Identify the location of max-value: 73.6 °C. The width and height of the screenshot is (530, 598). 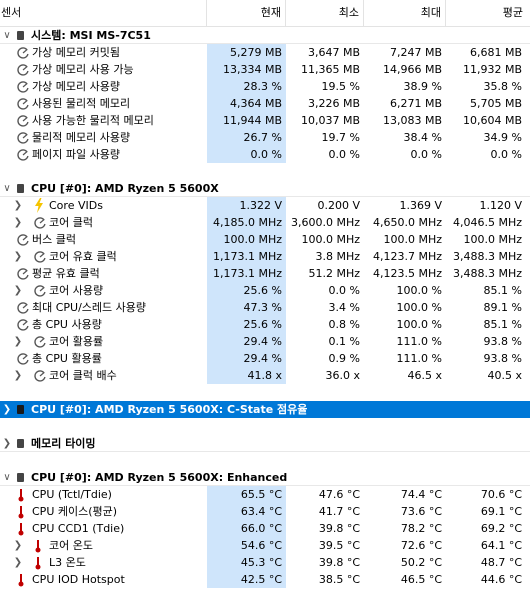
(421, 511).